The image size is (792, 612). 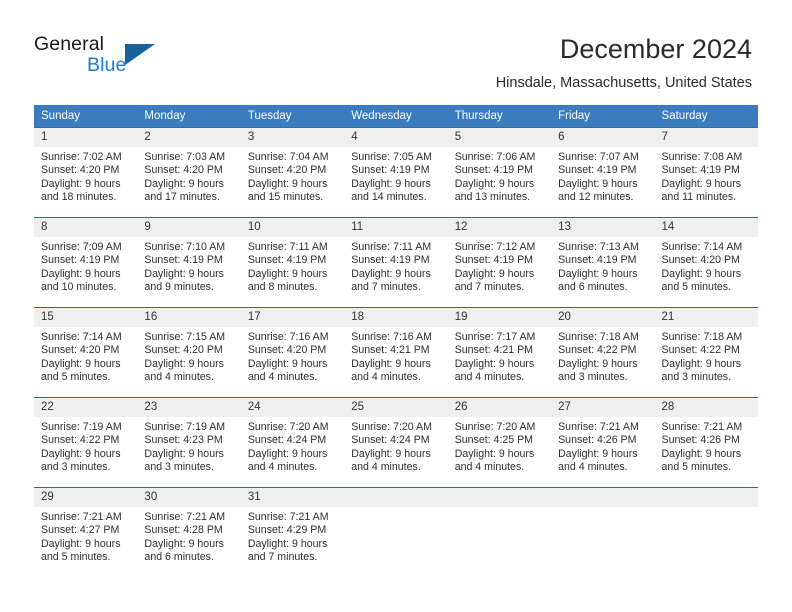 What do you see at coordinates (603, 407) in the screenshot?
I see `day-number: 27` at bounding box center [603, 407].